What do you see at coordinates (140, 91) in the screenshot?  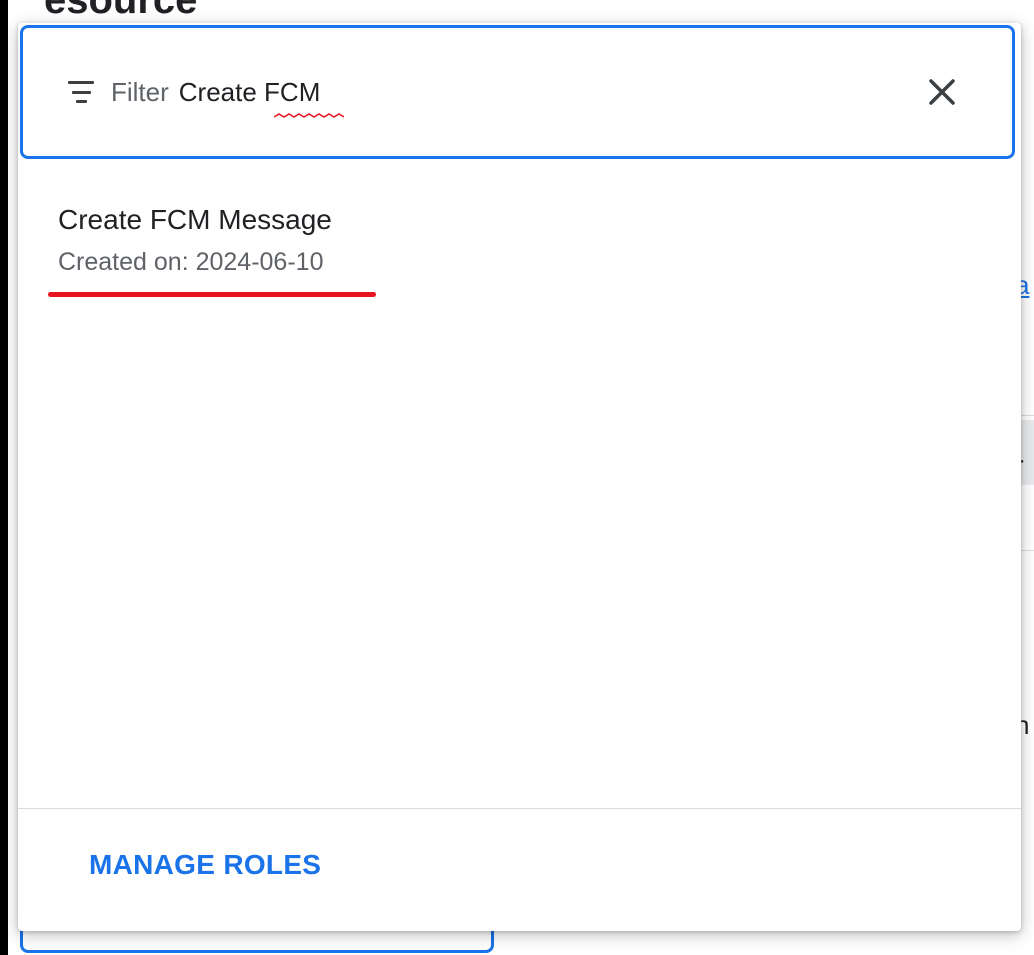 I see `filter-label: Filter` at bounding box center [140, 91].